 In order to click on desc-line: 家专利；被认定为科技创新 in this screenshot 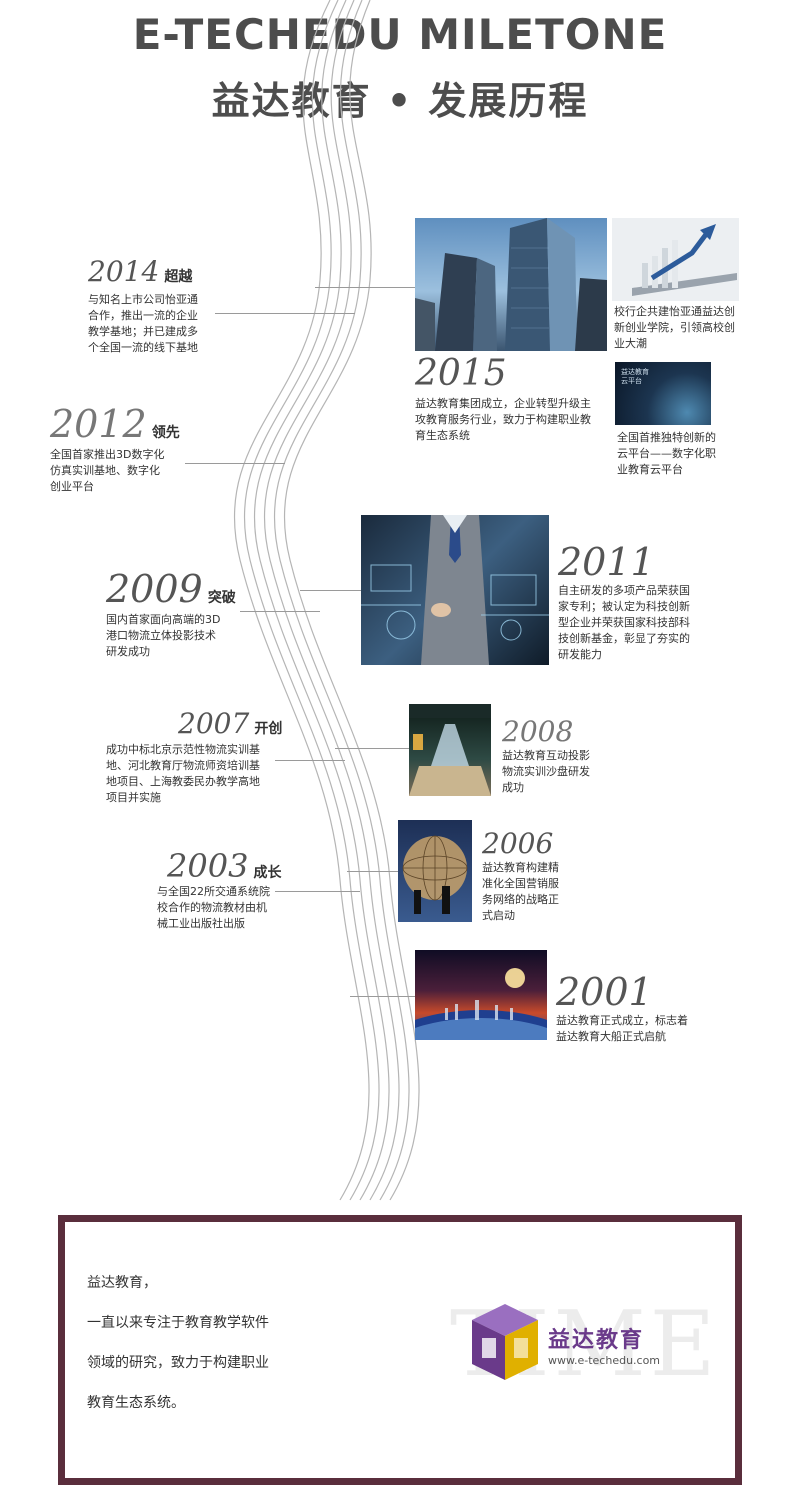, I will do `click(624, 606)`.